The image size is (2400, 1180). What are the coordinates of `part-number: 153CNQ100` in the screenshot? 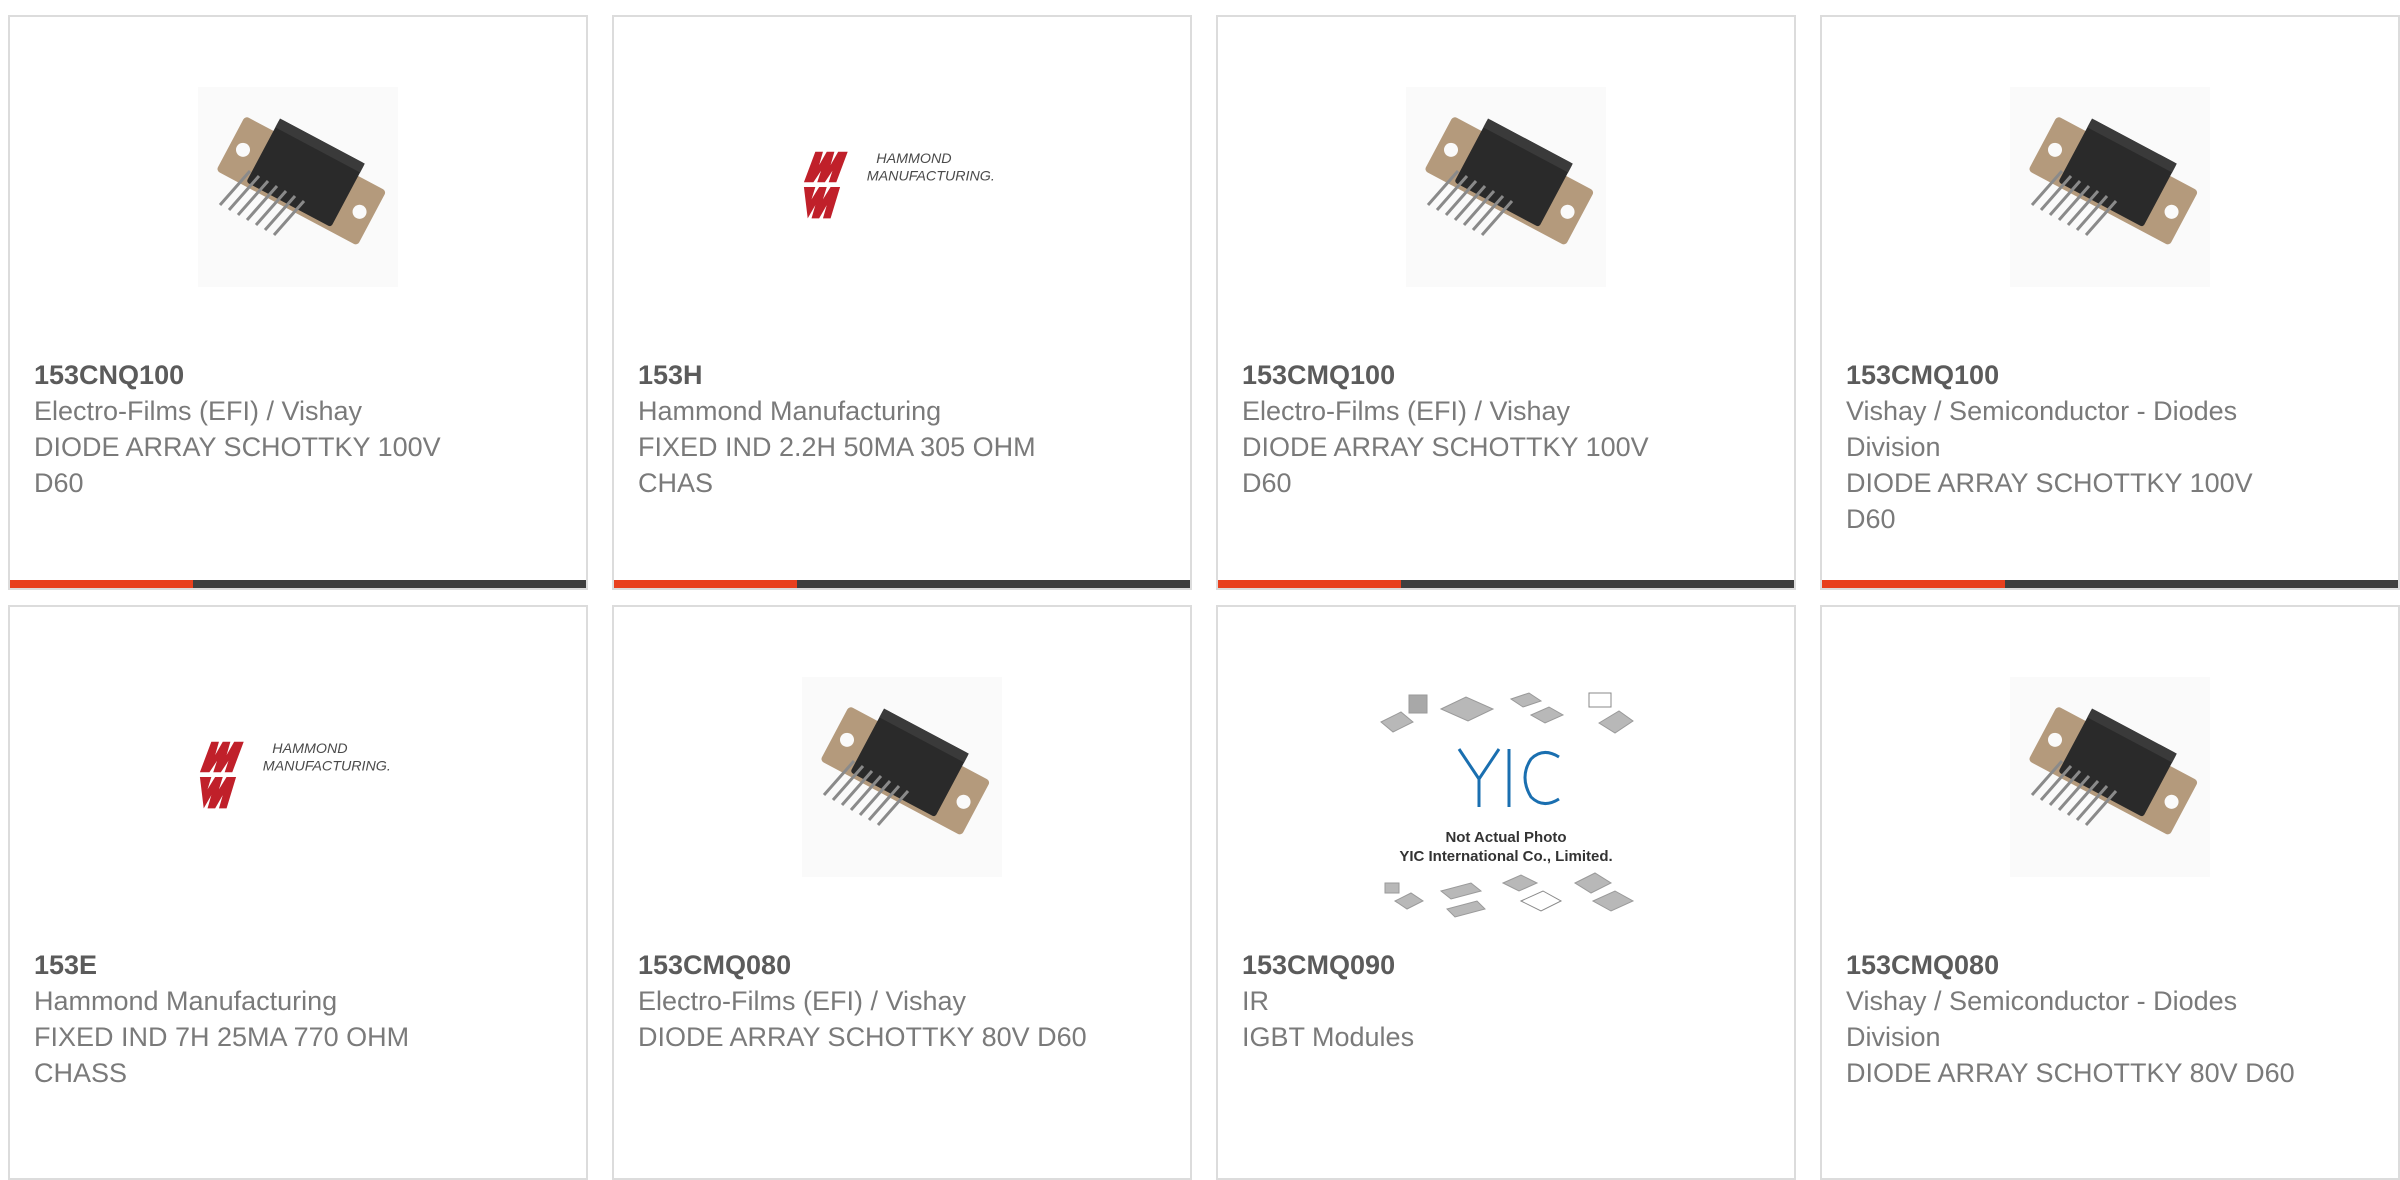 It's located at (259, 375).